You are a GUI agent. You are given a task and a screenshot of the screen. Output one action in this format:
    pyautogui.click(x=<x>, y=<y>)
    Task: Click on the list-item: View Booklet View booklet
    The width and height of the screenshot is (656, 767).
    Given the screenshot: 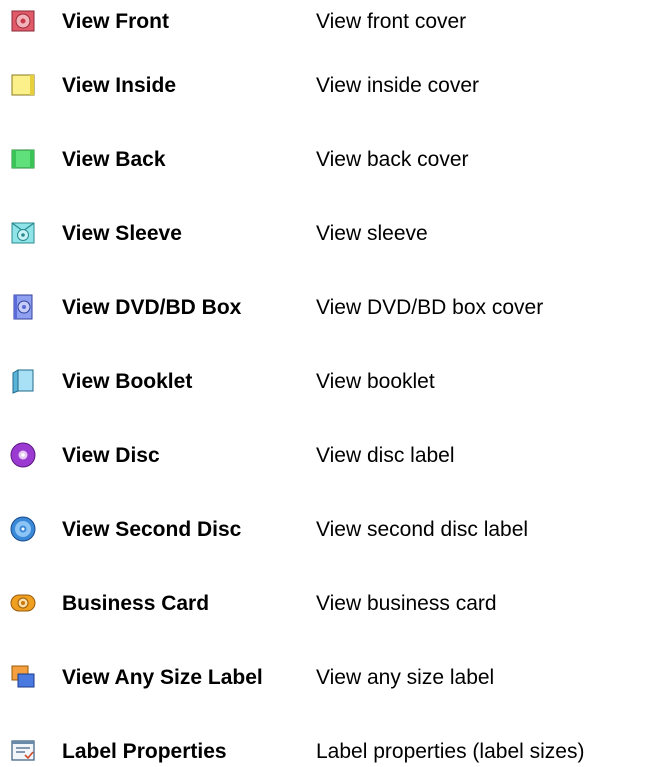 What is the action you would take?
    pyautogui.click(x=328, y=398)
    